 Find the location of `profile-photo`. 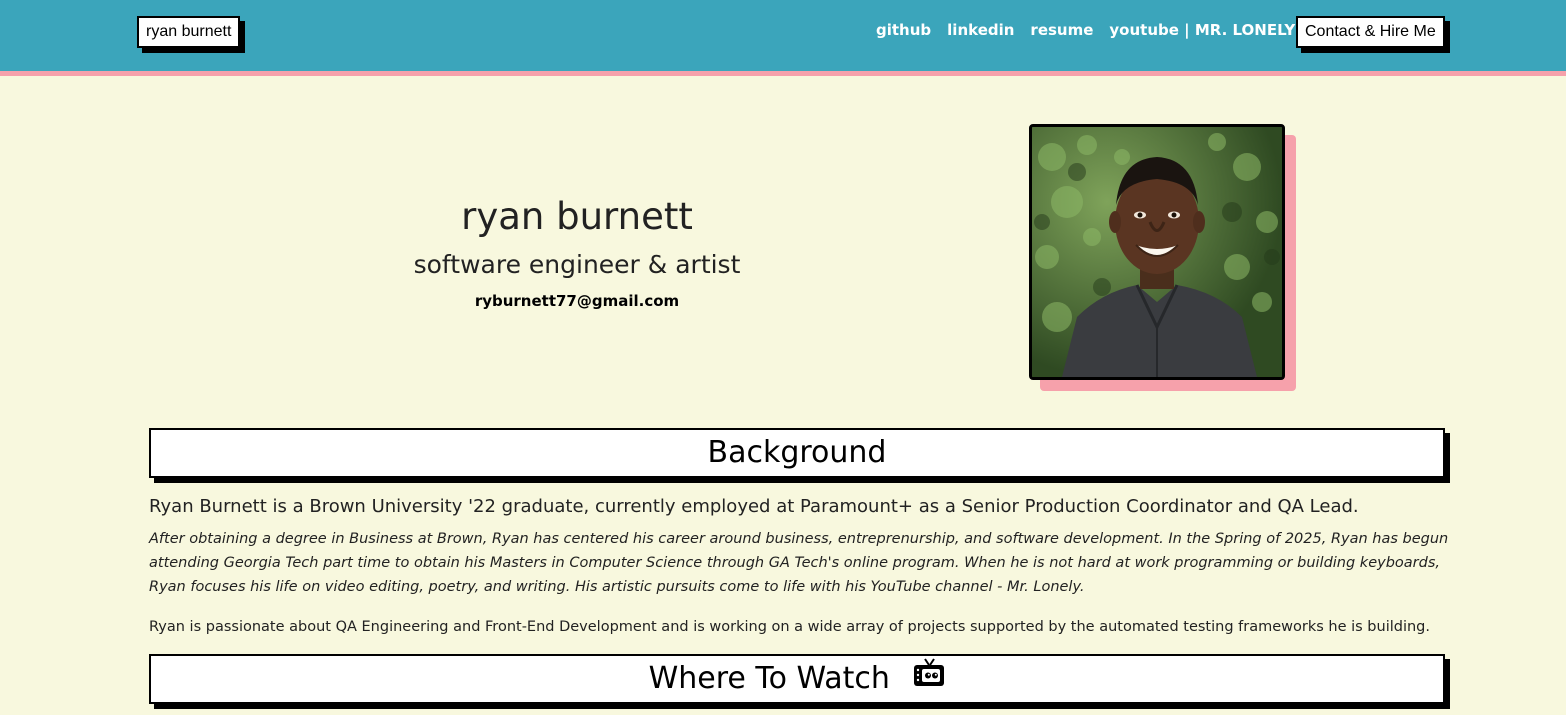

profile-photo is located at coordinates (1157, 252).